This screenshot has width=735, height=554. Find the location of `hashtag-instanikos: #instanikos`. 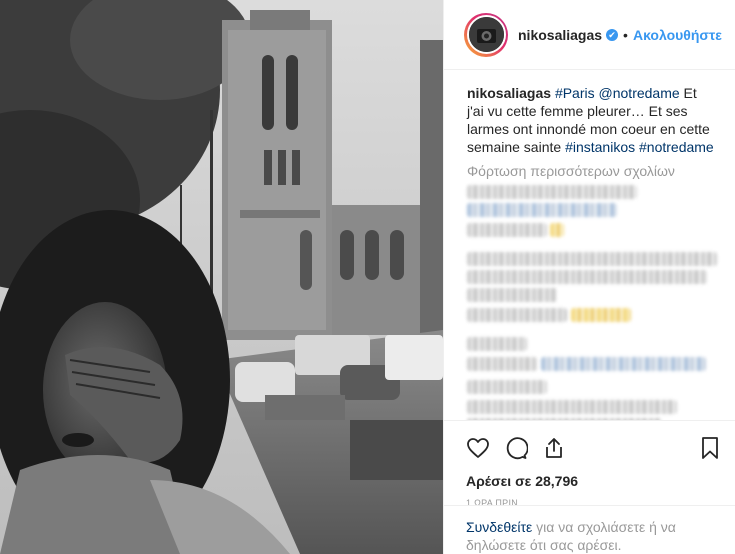

hashtag-instanikos: #instanikos is located at coordinates (600, 147).